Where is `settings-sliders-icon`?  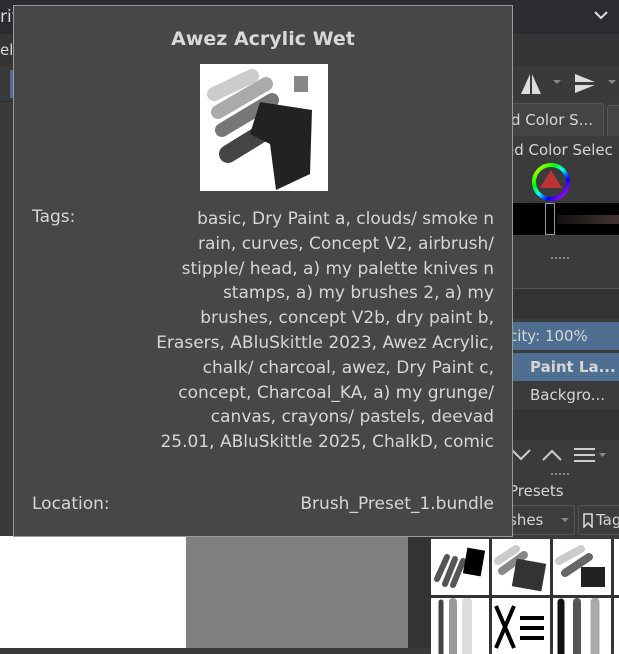 settings-sliders-icon is located at coordinates (590, 455).